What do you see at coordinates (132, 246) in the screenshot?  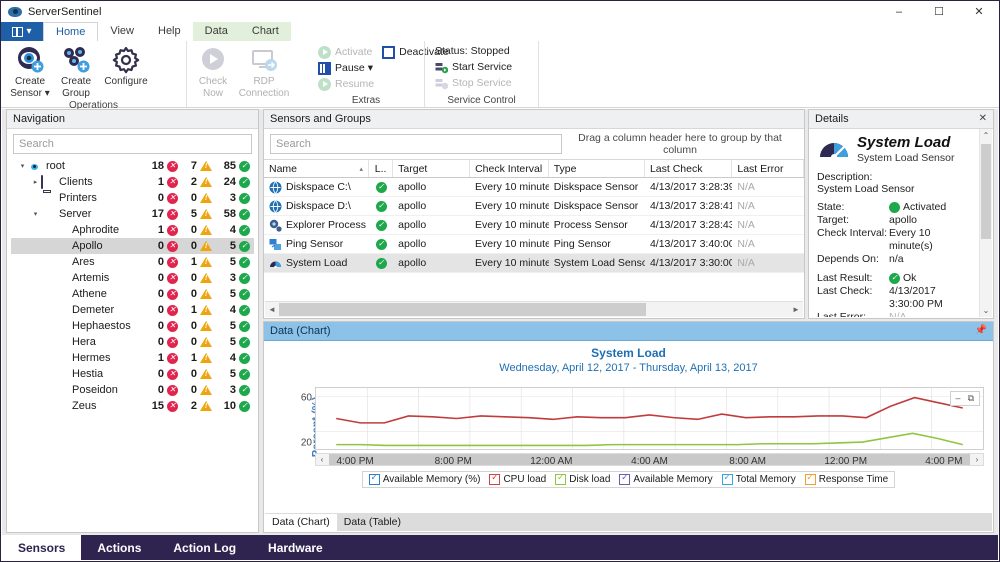 I see `tree-item-apollo: Apollo005` at bounding box center [132, 246].